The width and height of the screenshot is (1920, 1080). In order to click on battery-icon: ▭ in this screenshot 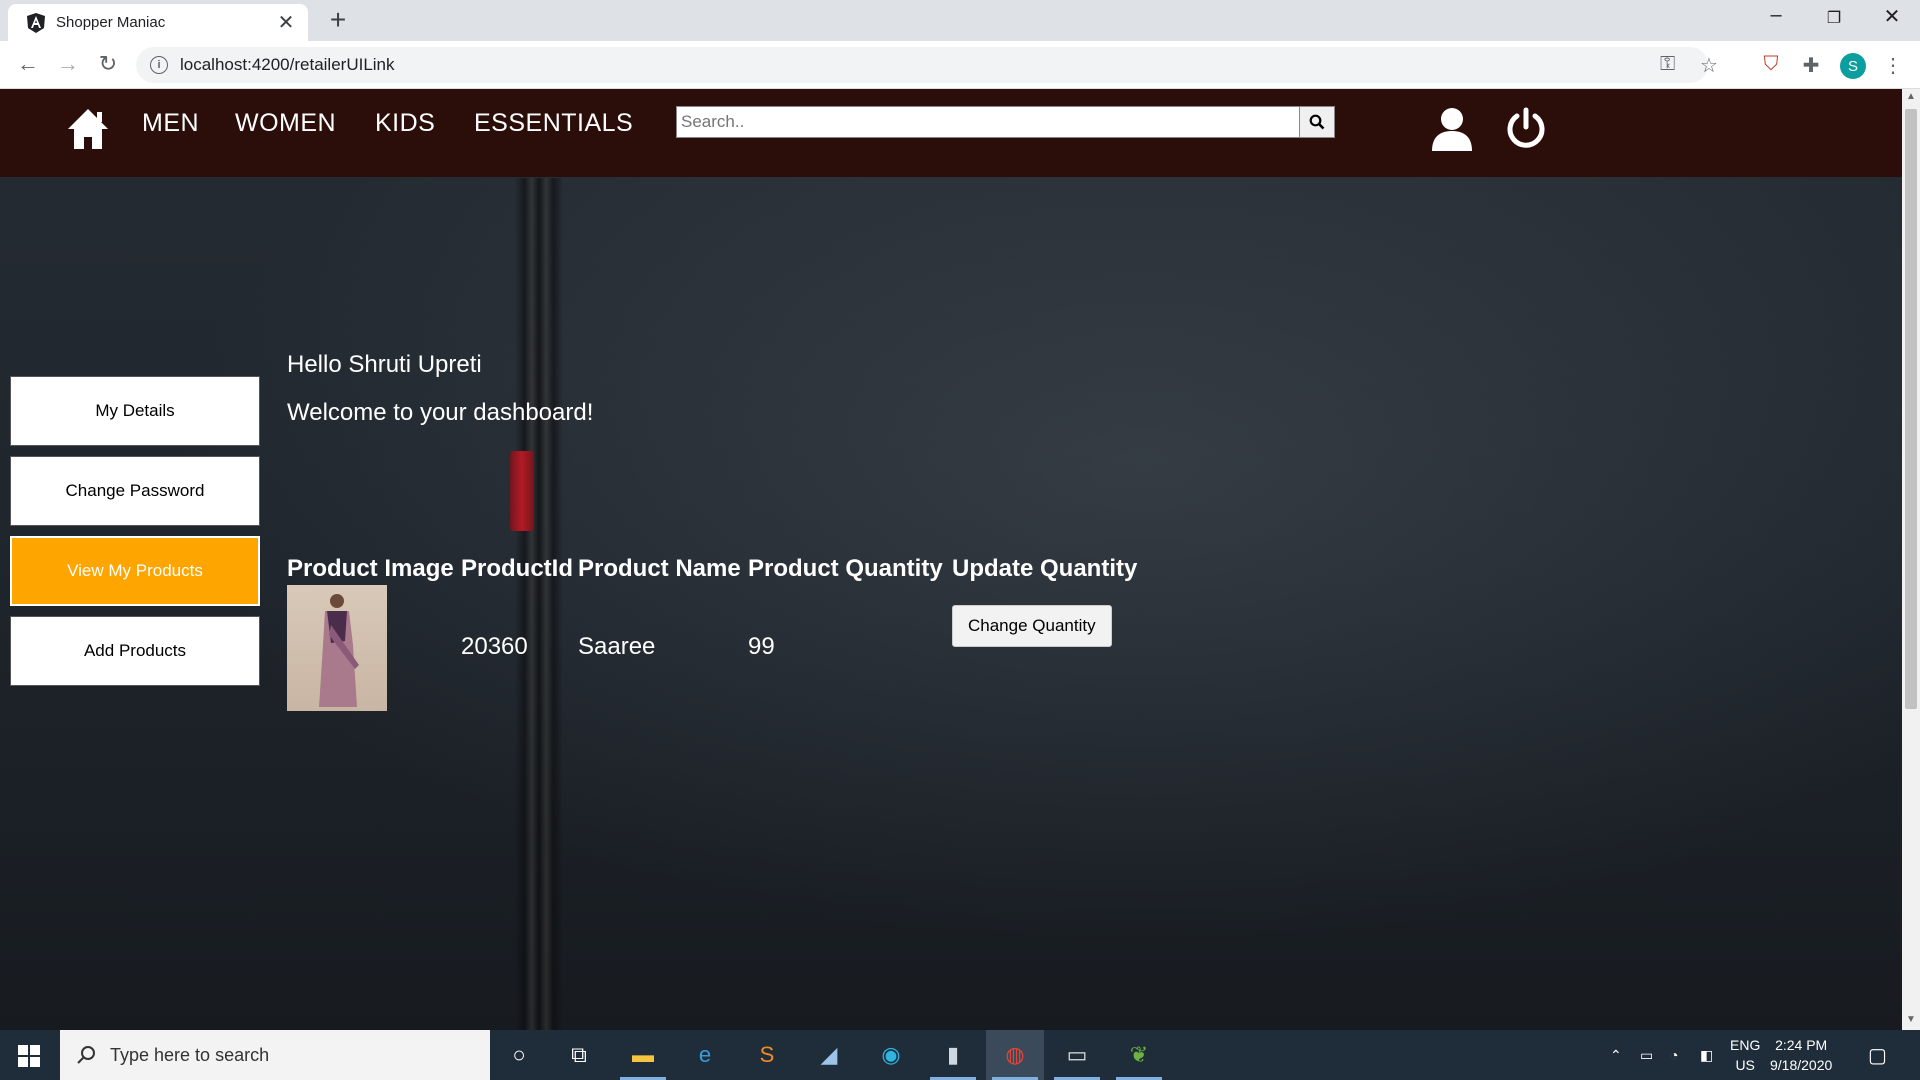, I will do `click(1646, 1055)`.